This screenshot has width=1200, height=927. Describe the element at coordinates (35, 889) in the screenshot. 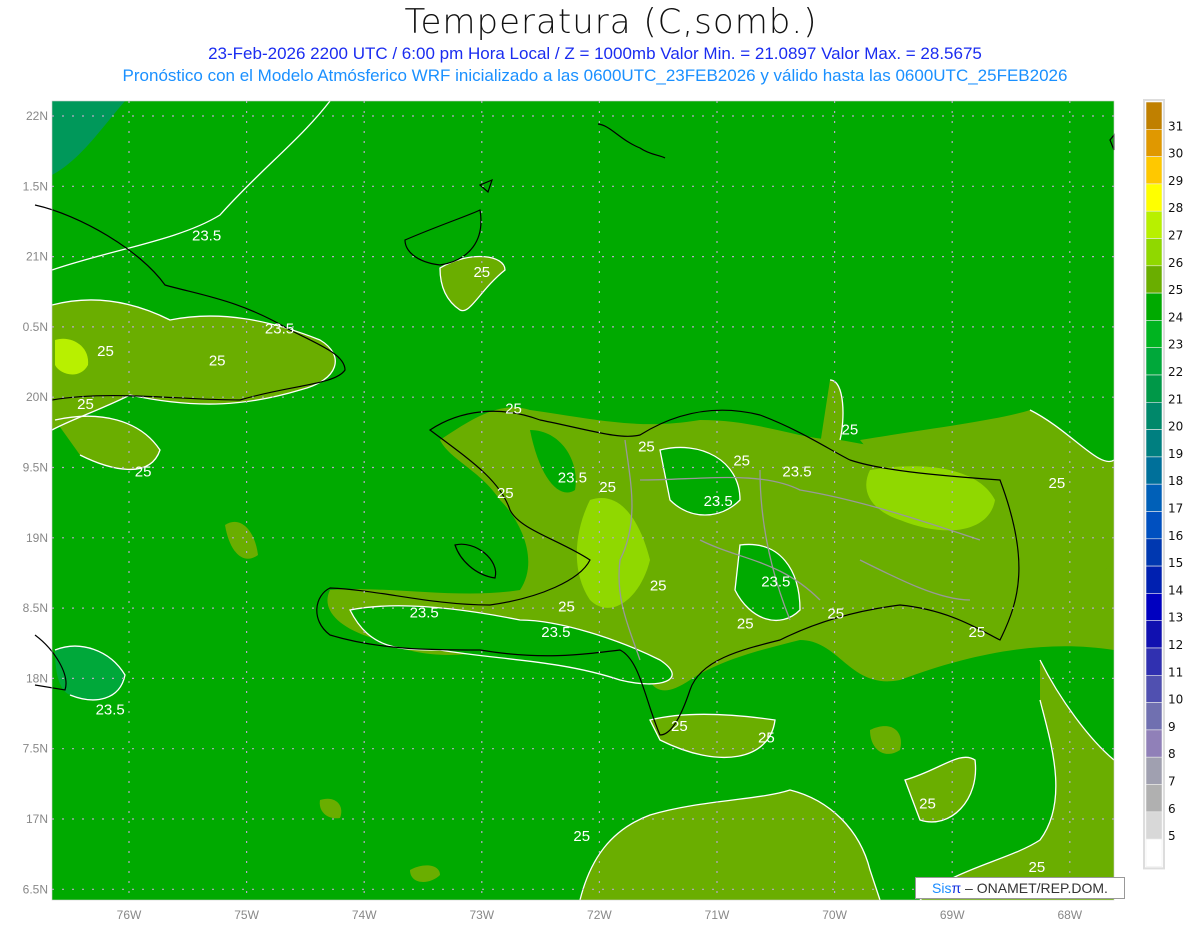

I see `lat-tick-label: 6.5N` at that location.